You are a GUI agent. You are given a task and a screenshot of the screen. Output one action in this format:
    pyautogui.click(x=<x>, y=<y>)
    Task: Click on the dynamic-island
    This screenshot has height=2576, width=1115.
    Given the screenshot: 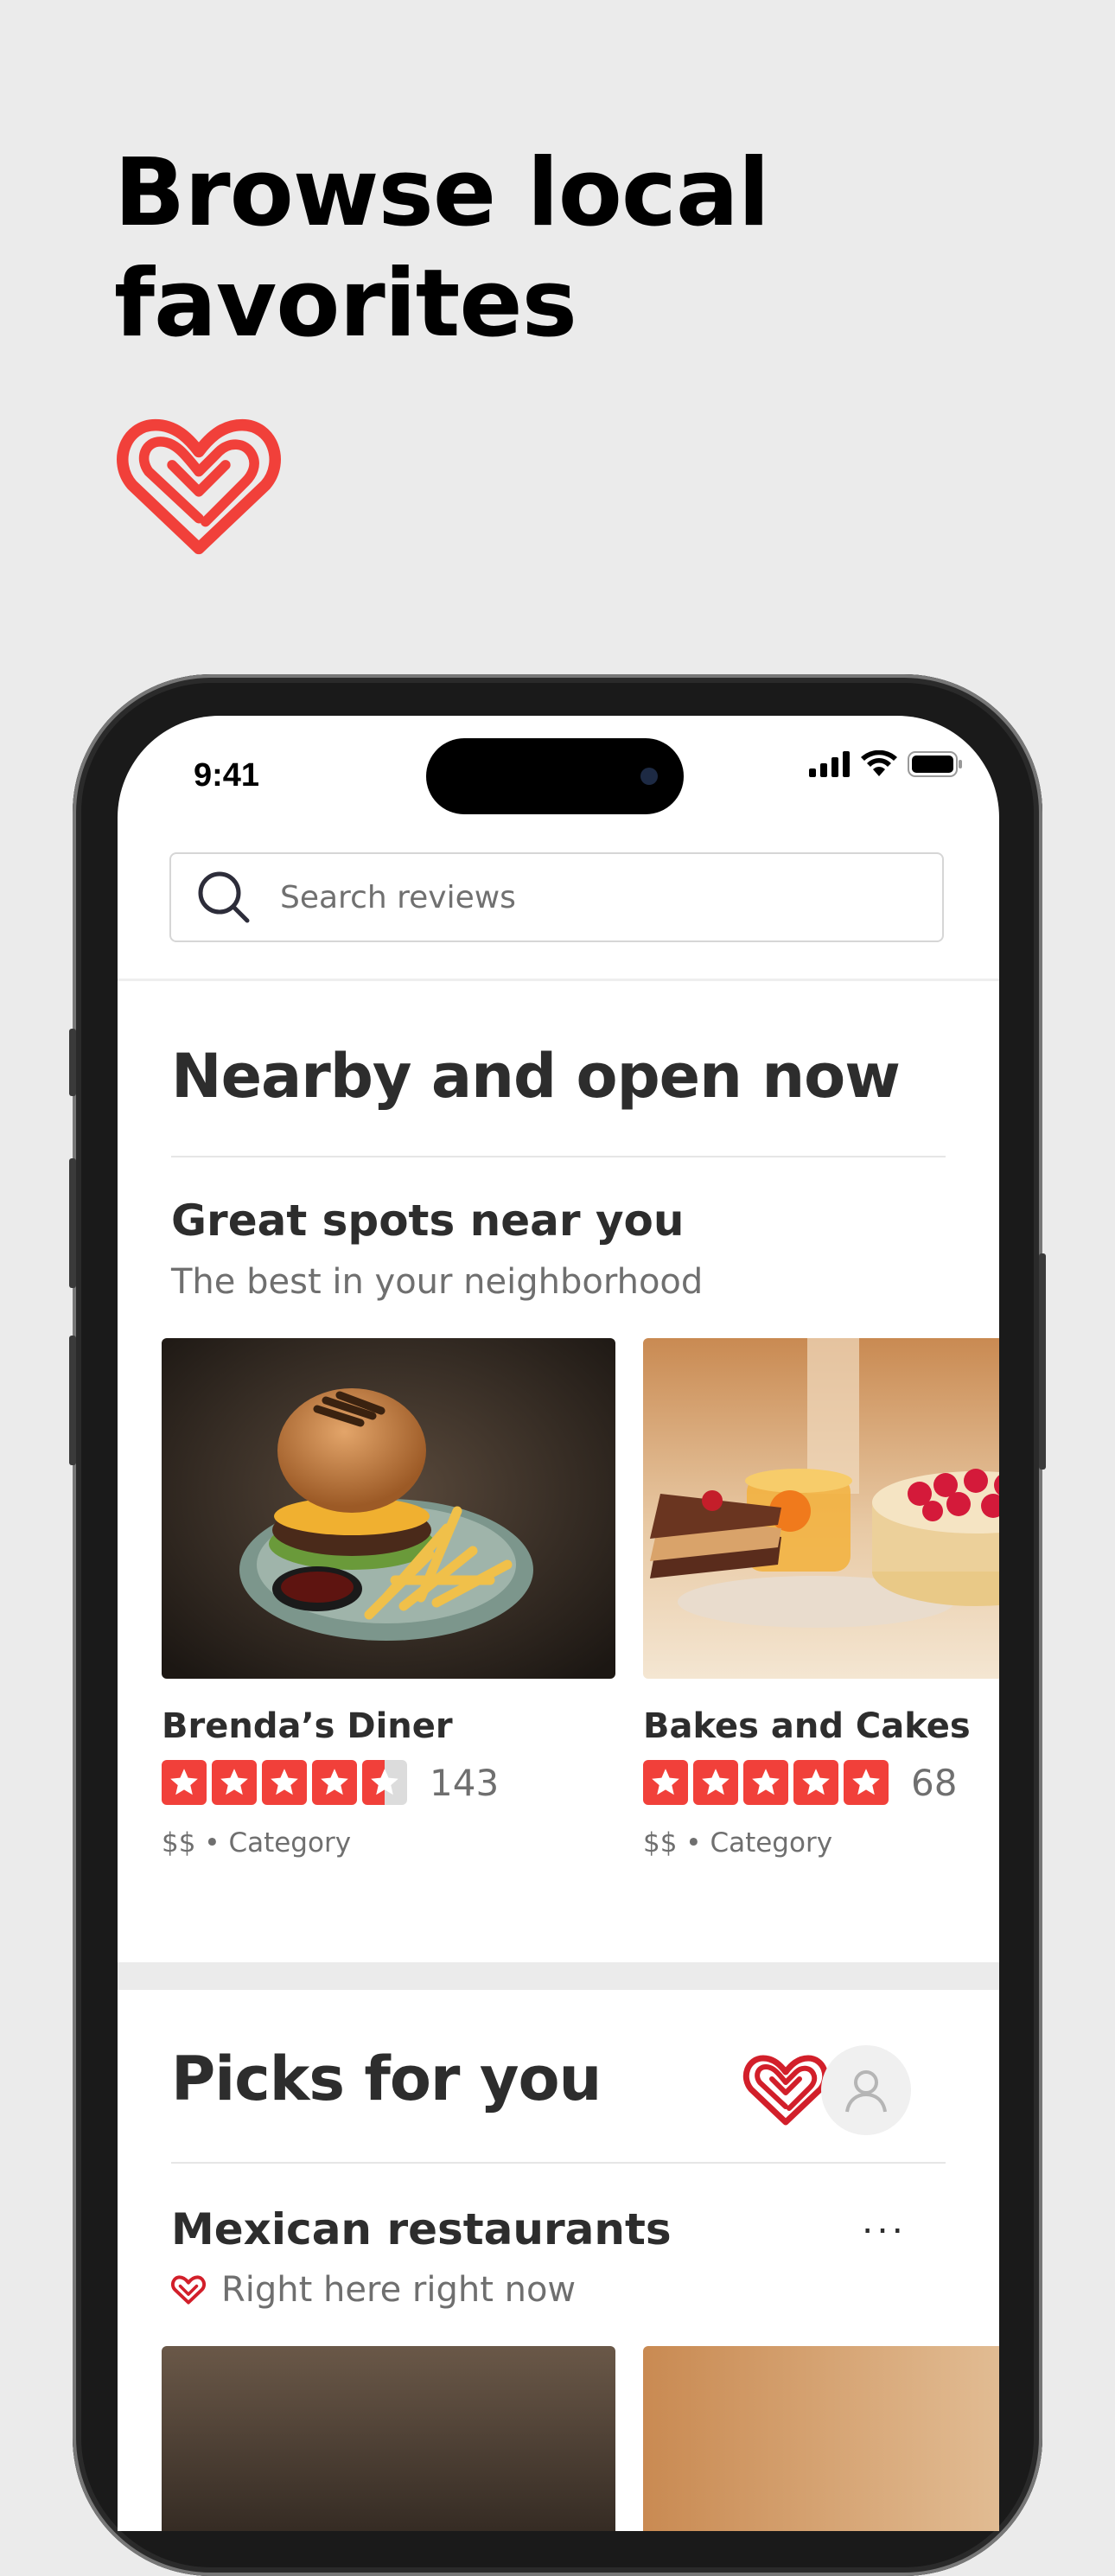 What is the action you would take?
    pyautogui.click(x=555, y=776)
    